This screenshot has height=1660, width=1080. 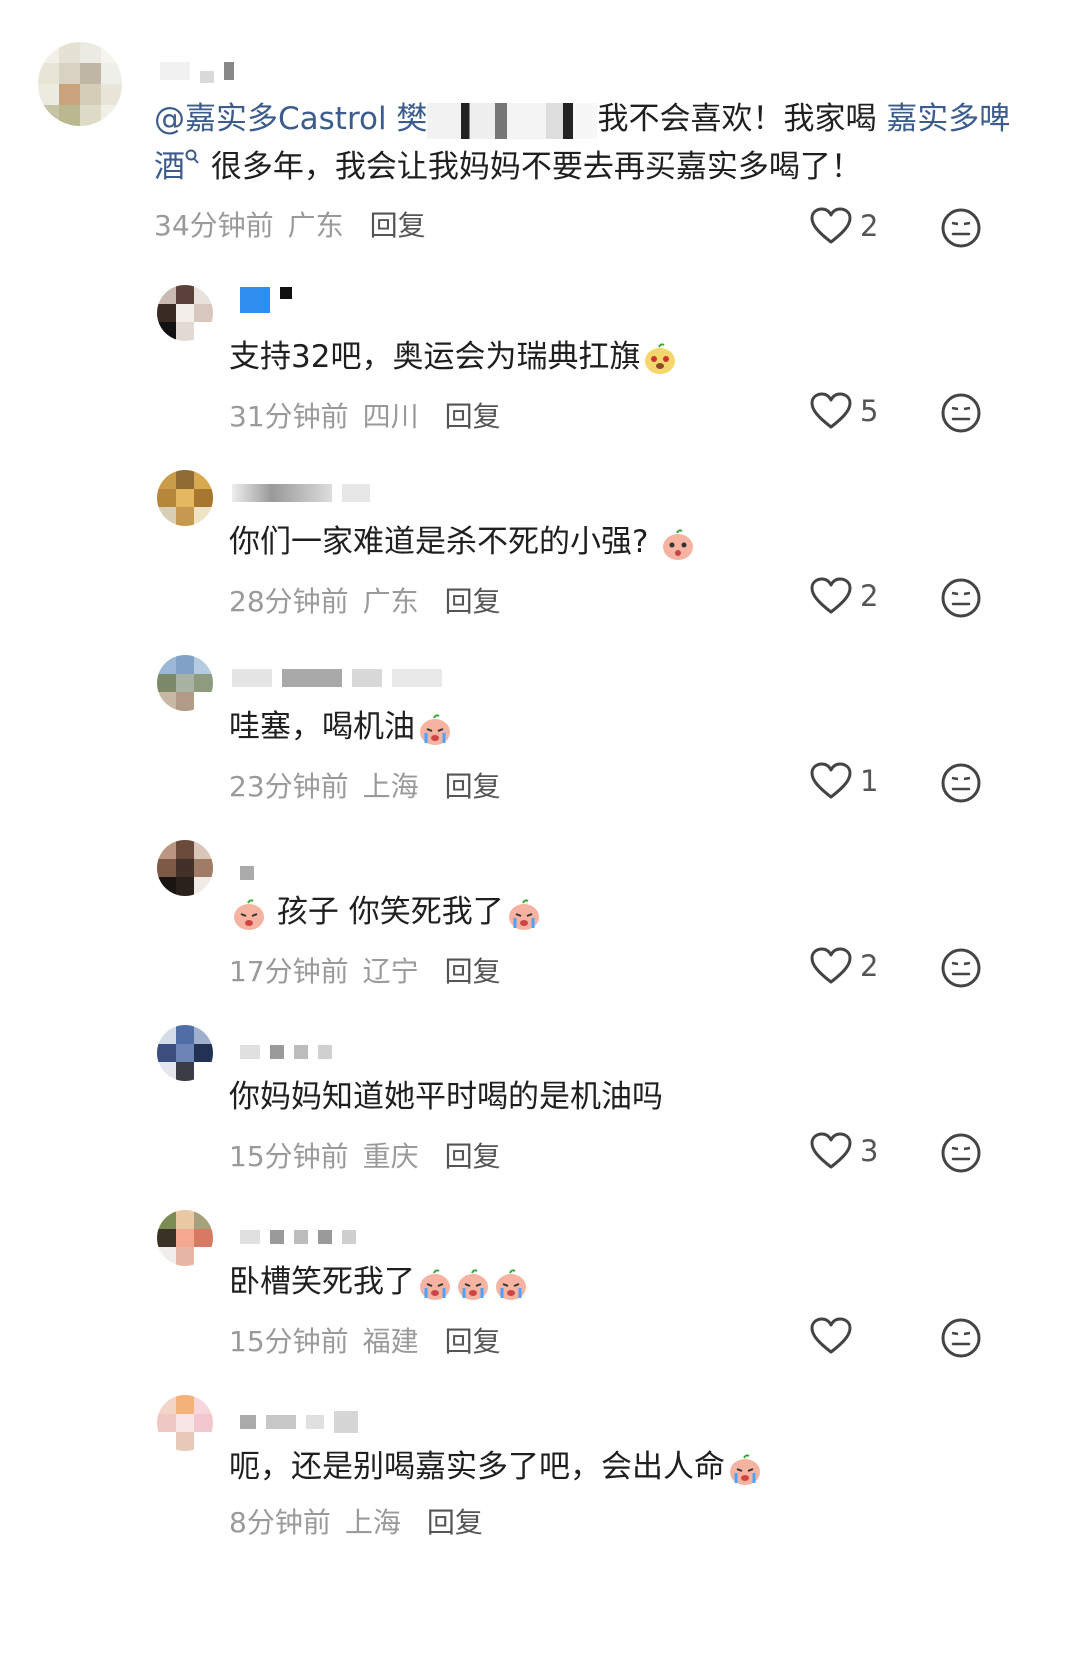 What do you see at coordinates (289, 971) in the screenshot?
I see `timestamp: 17分钟前` at bounding box center [289, 971].